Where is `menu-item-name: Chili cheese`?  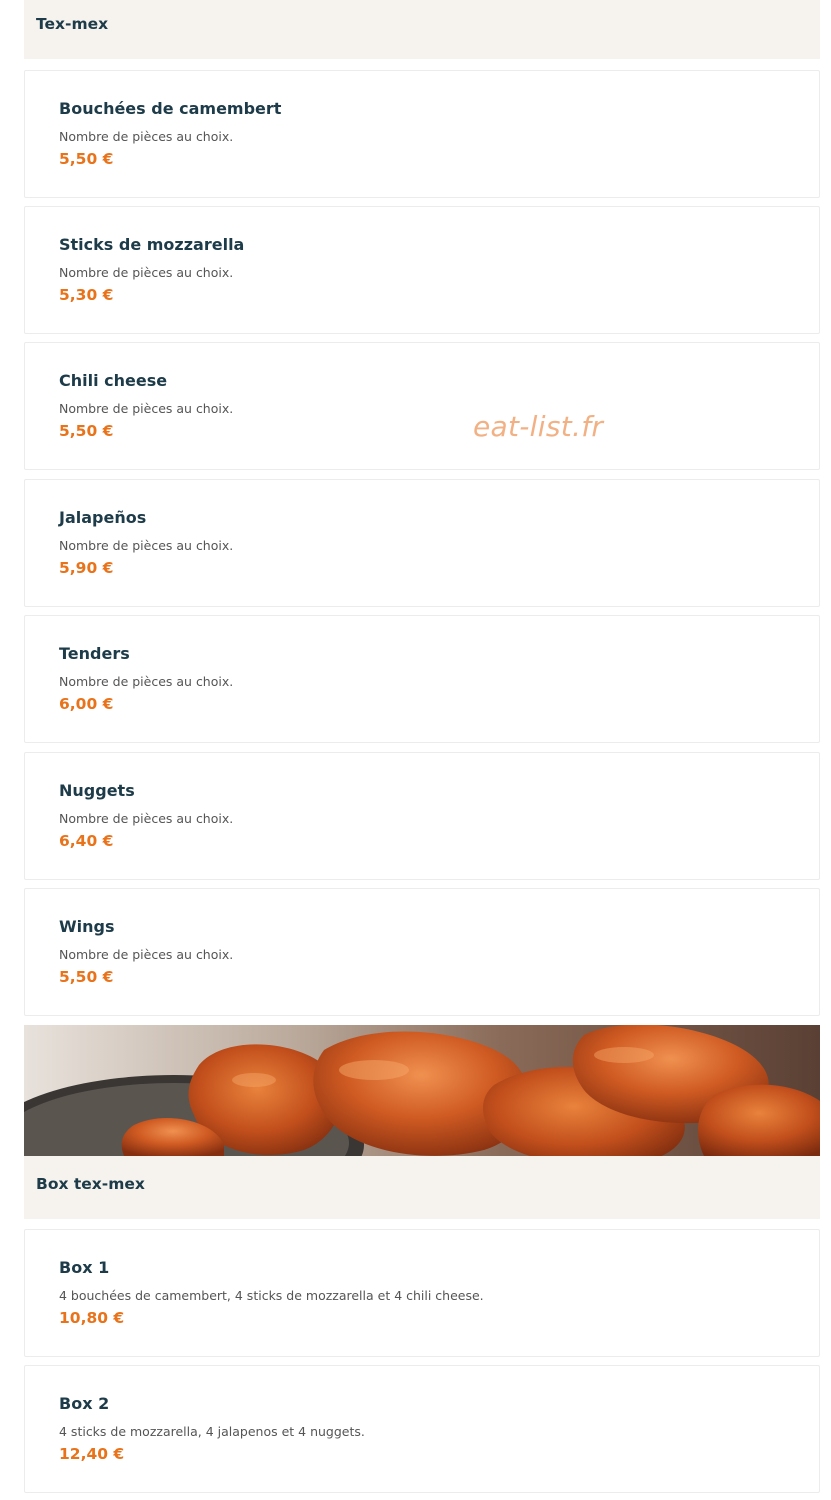
menu-item-name: Chili cheese is located at coordinates (113, 380).